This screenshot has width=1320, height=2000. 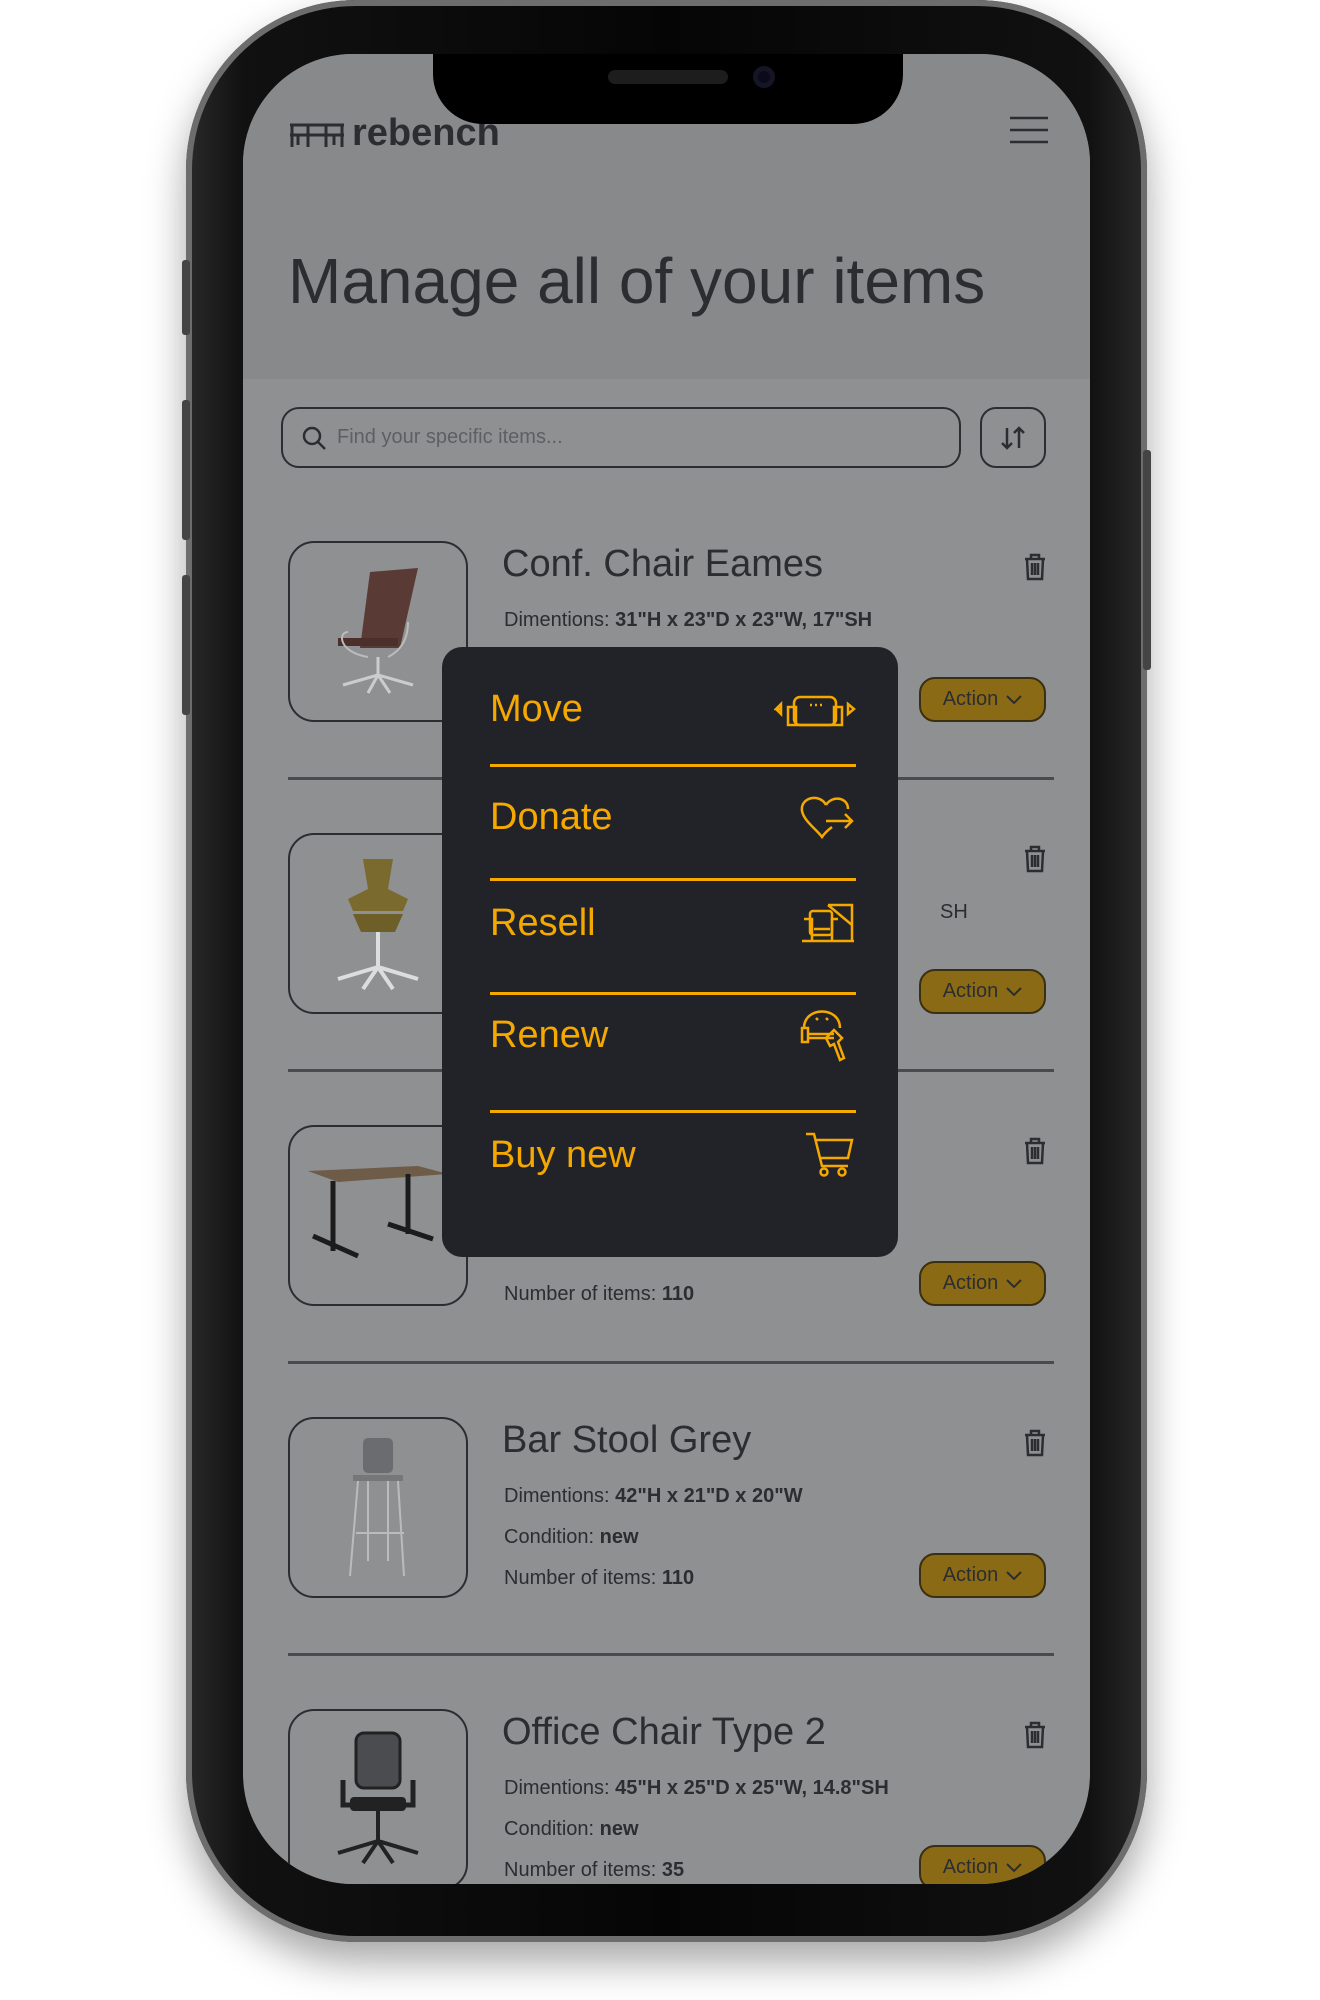 What do you see at coordinates (186, 645) in the screenshot?
I see `volume-down-button` at bounding box center [186, 645].